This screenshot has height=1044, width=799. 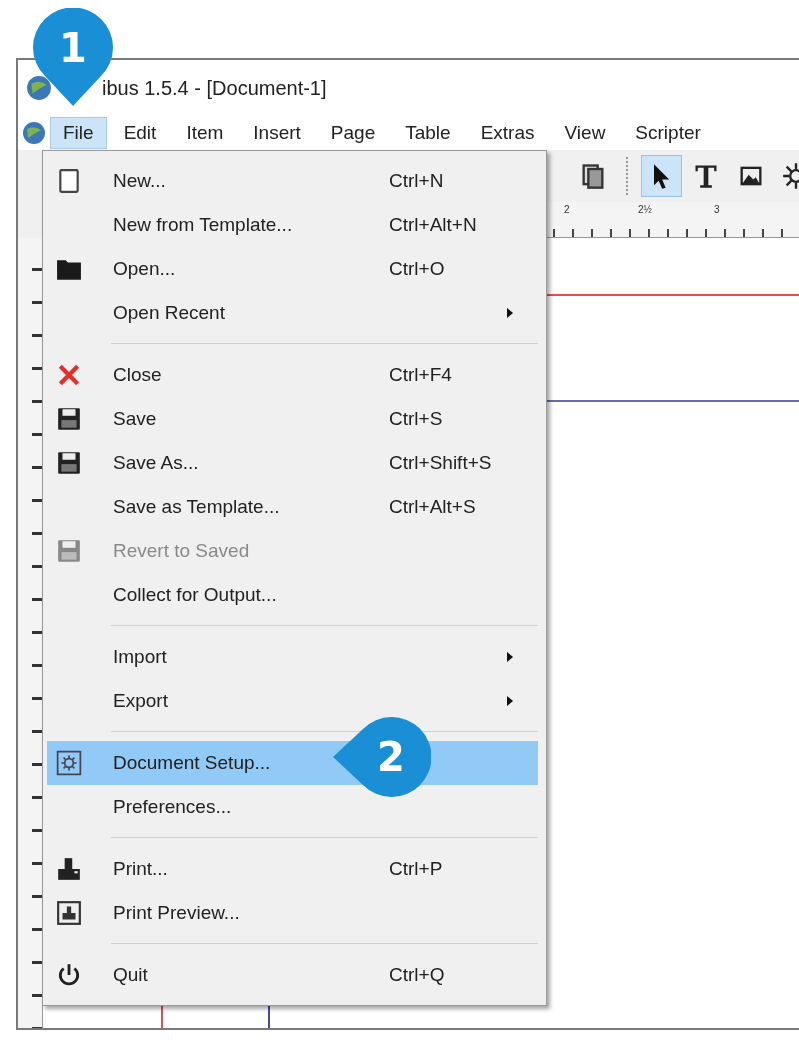 I want to click on menu-item: Page, so click(x=353, y=133).